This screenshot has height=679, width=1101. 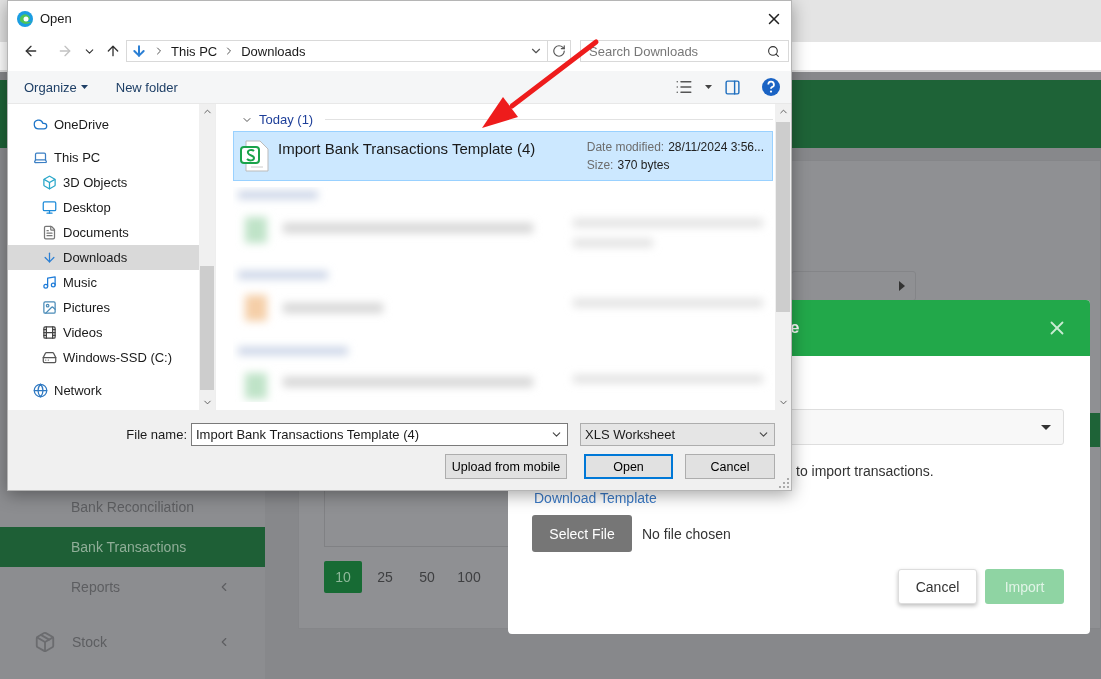 What do you see at coordinates (255, 156) in the screenshot?
I see `spreadsheet-file-icon` at bounding box center [255, 156].